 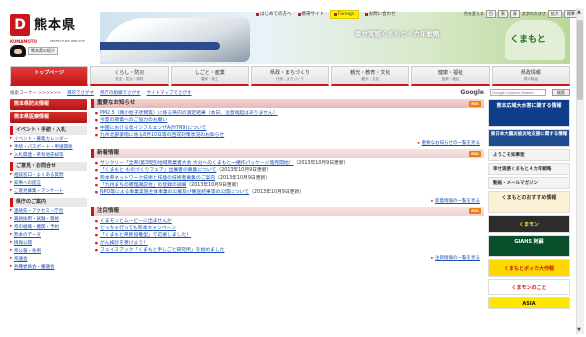 What do you see at coordinates (457, 201) in the screenshot?
I see `more-link-label: 新着情報の一覧を見る` at bounding box center [457, 201].